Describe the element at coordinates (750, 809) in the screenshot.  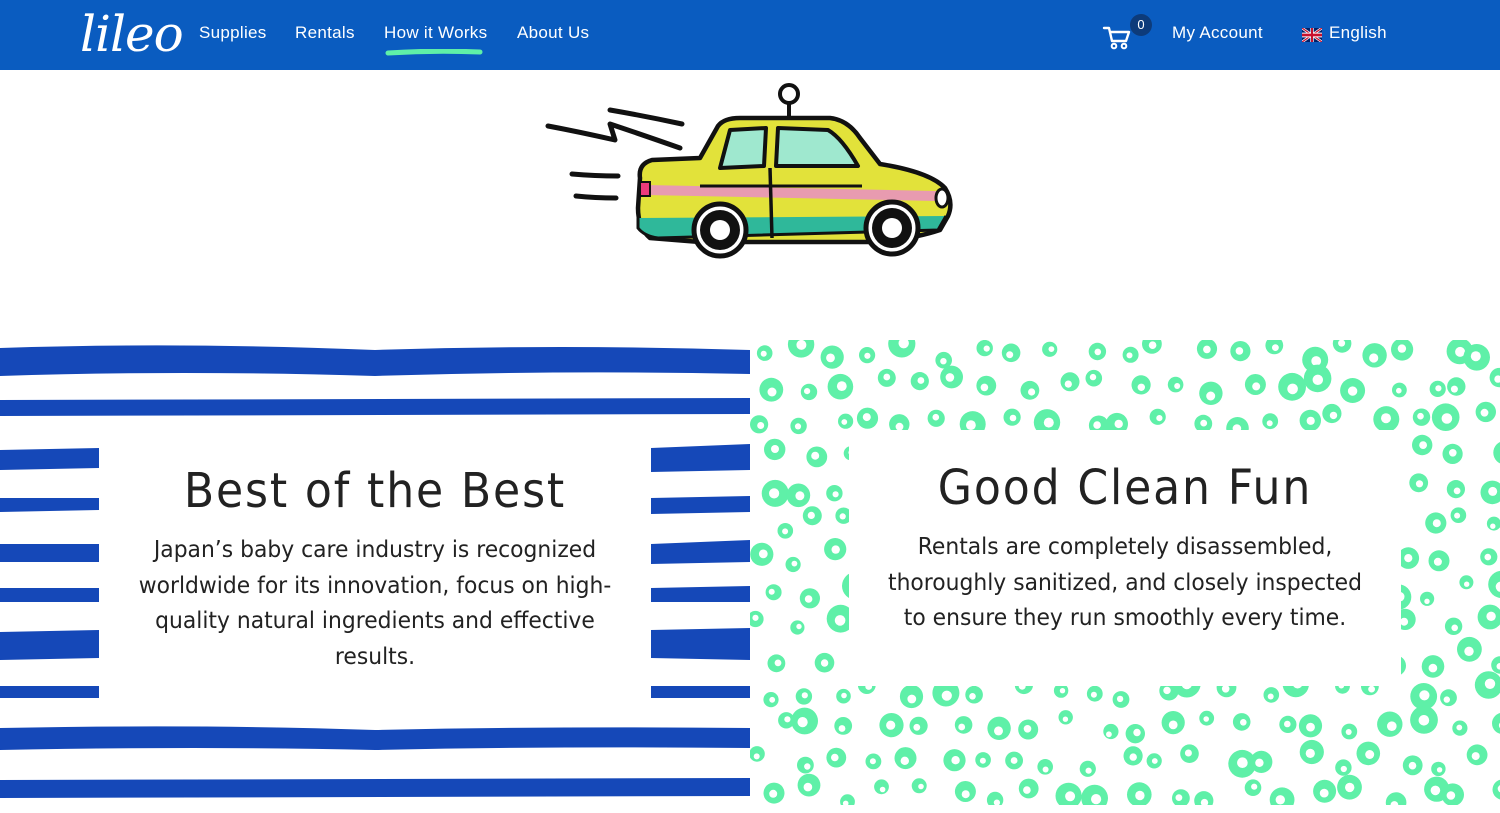
I see `page-bottom-edge` at that location.